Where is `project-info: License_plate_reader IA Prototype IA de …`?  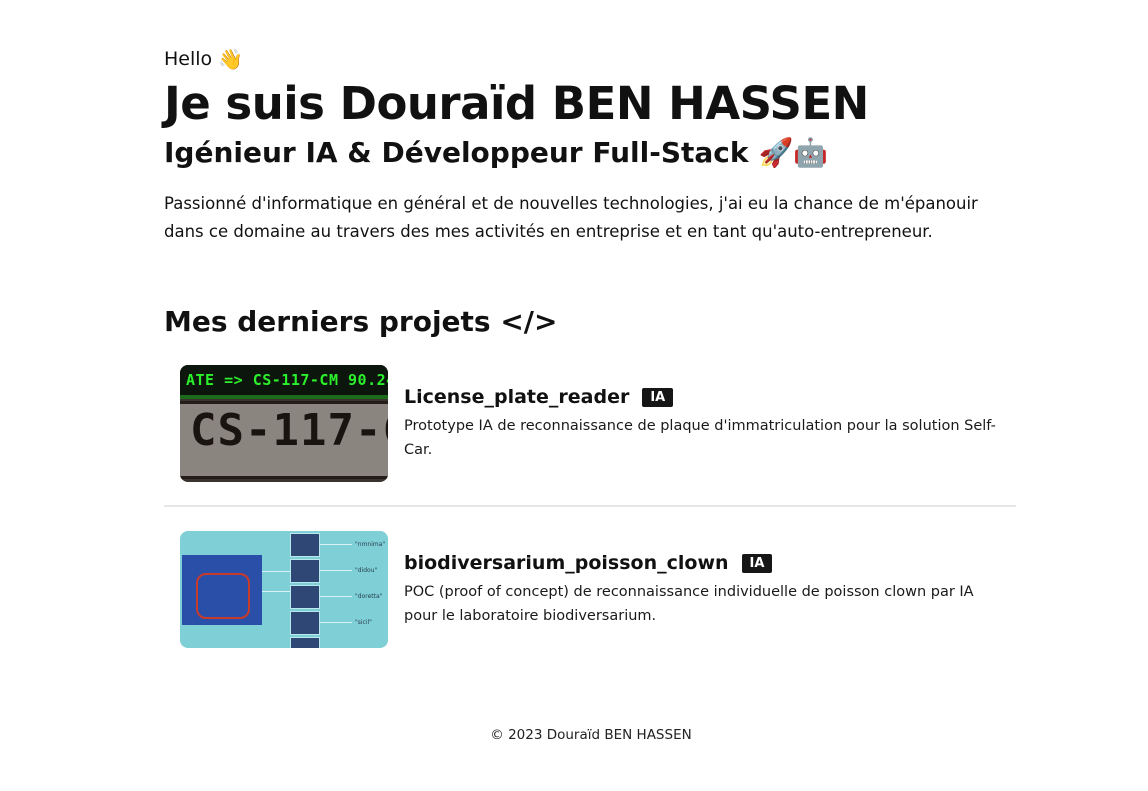 project-info: License_plate_reader IA Prototype IA de … is located at coordinates (702, 423).